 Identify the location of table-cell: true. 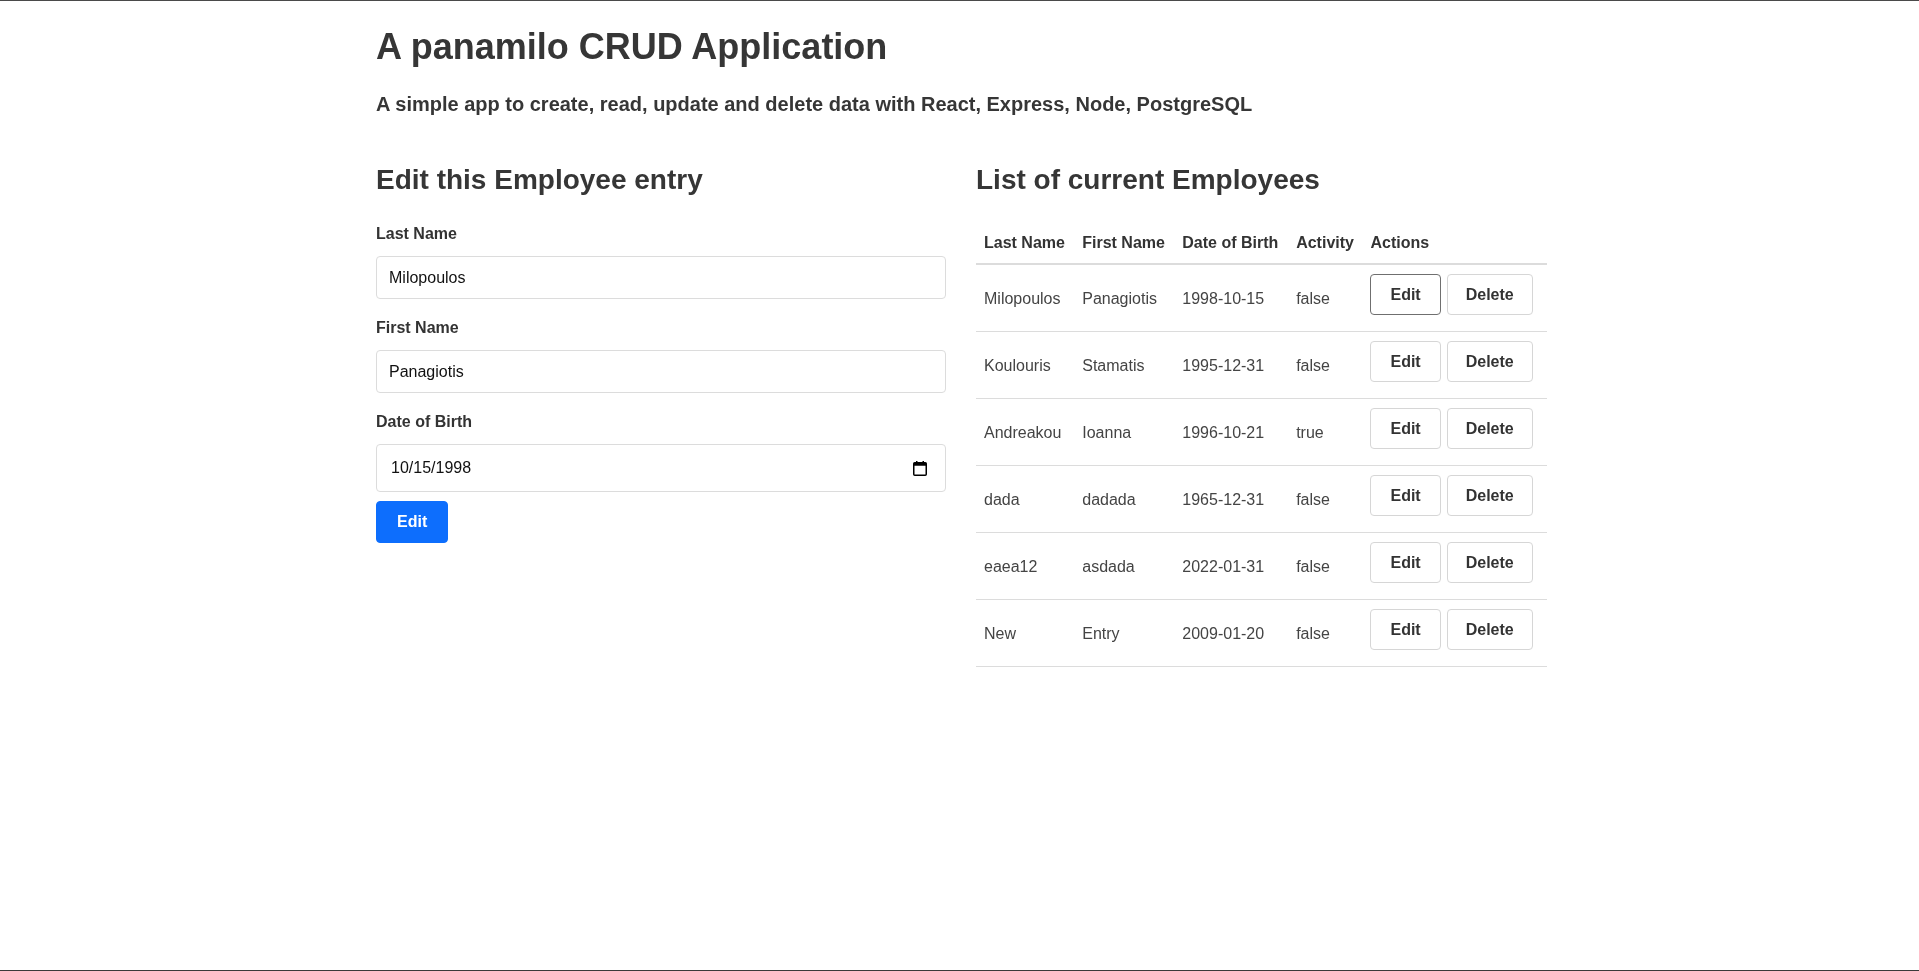
(1325, 432).